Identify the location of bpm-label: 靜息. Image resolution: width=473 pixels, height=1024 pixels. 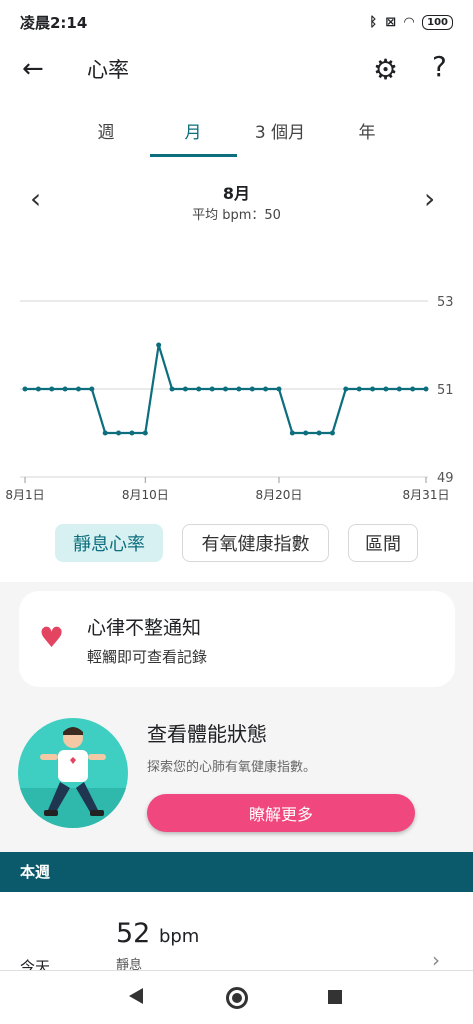
(129, 964).